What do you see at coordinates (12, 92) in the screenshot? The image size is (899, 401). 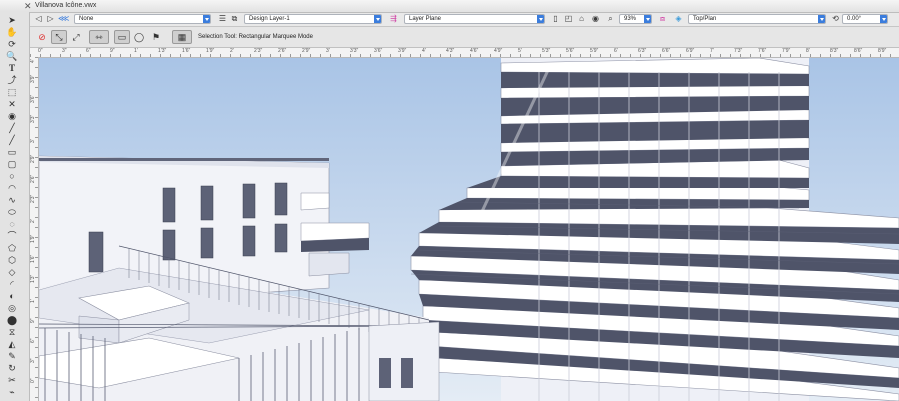 I see `attribute-mapping-tool-icon: ⬚` at bounding box center [12, 92].